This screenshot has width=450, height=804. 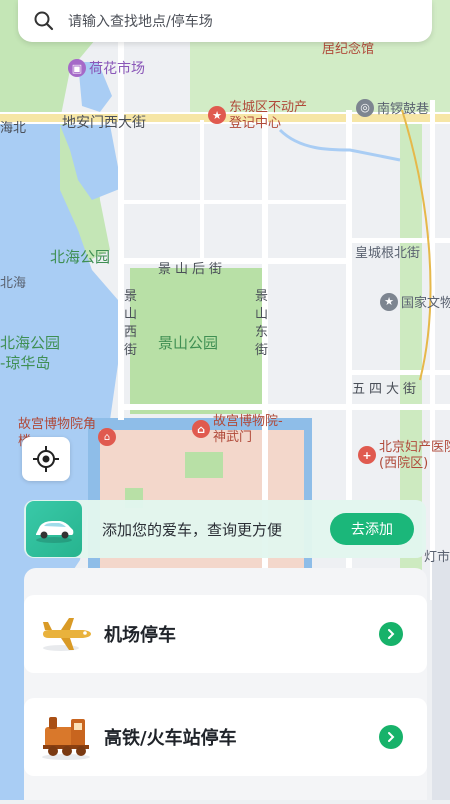 I want to click on map-label-beihai: 北海, so click(x=13, y=283).